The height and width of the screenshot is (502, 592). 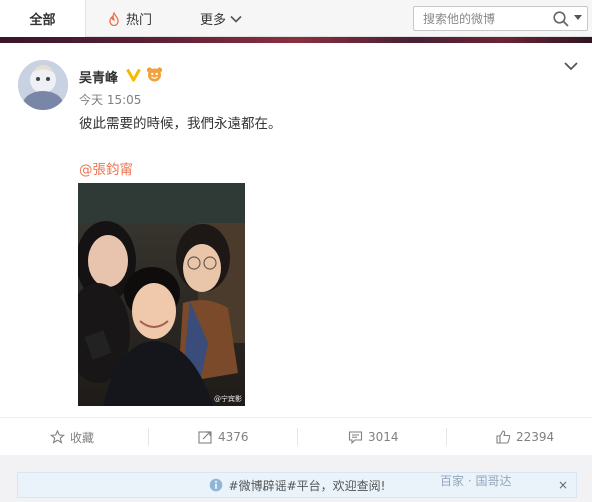 I want to click on search-icon, so click(x=561, y=19).